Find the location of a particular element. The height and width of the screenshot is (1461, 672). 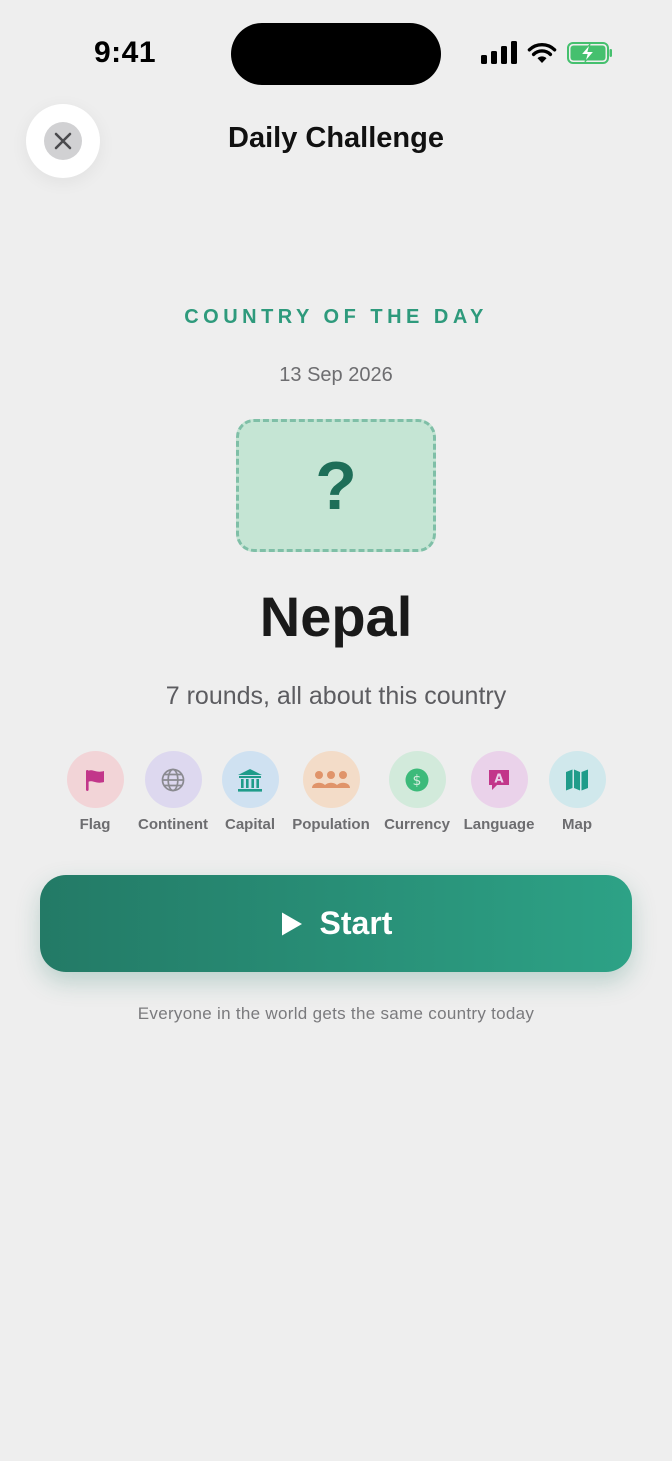

flag-placeholder: ? is located at coordinates (336, 485).